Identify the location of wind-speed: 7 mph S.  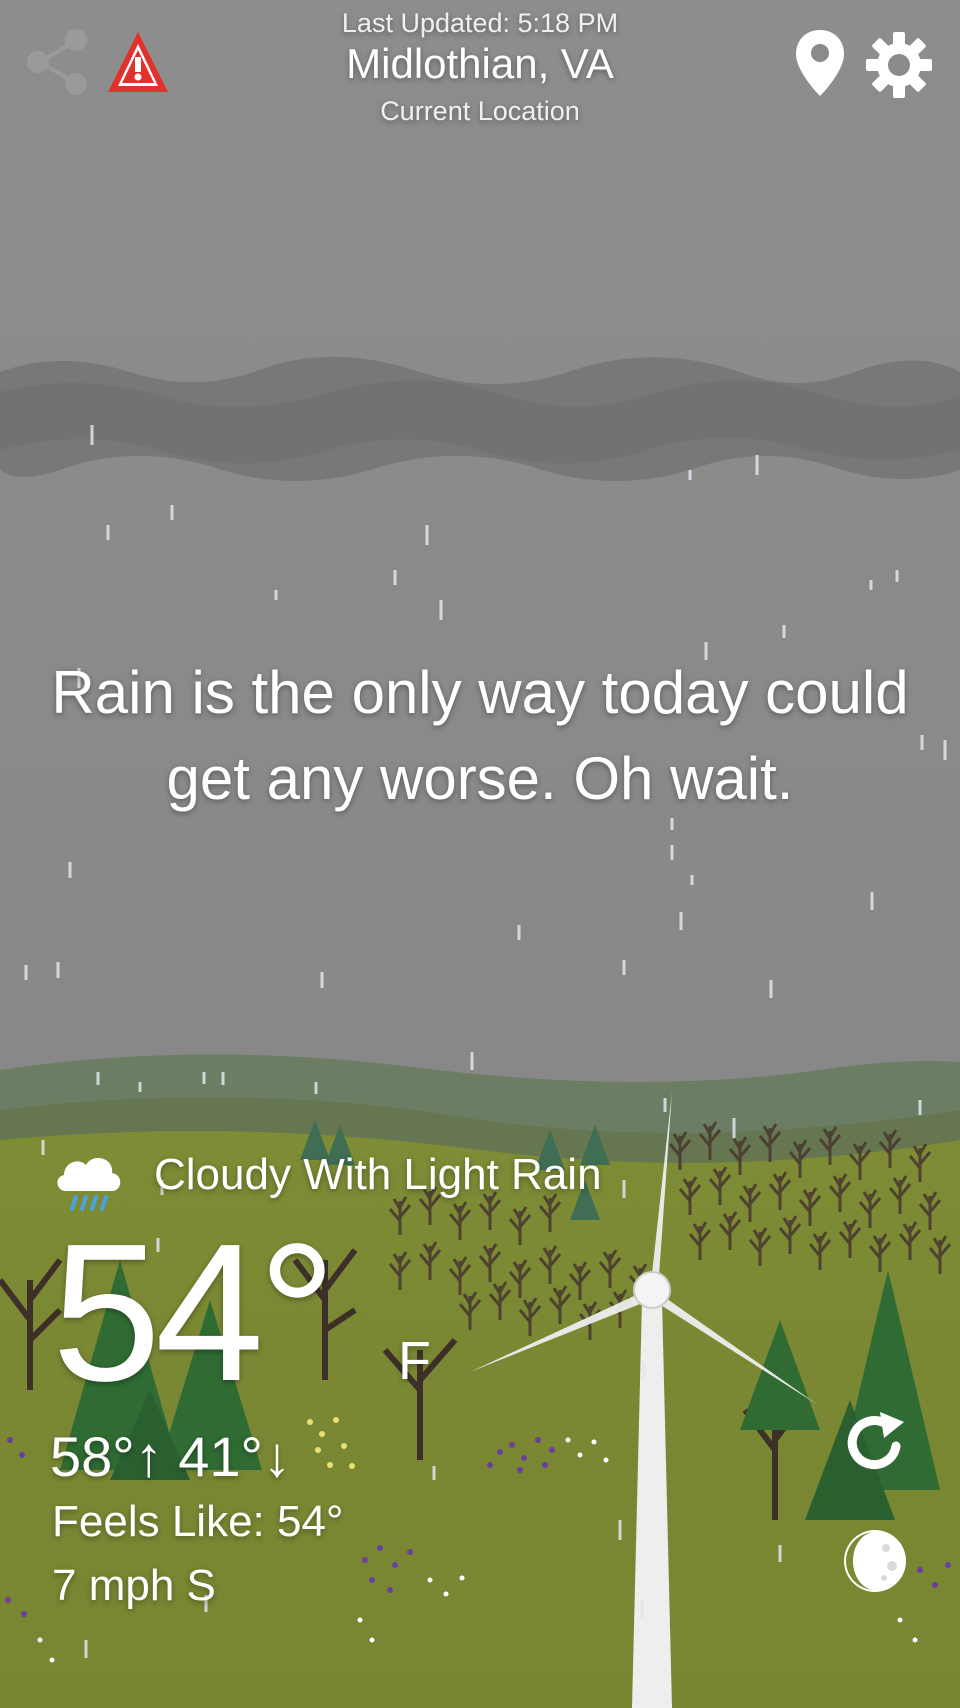
(134, 1585).